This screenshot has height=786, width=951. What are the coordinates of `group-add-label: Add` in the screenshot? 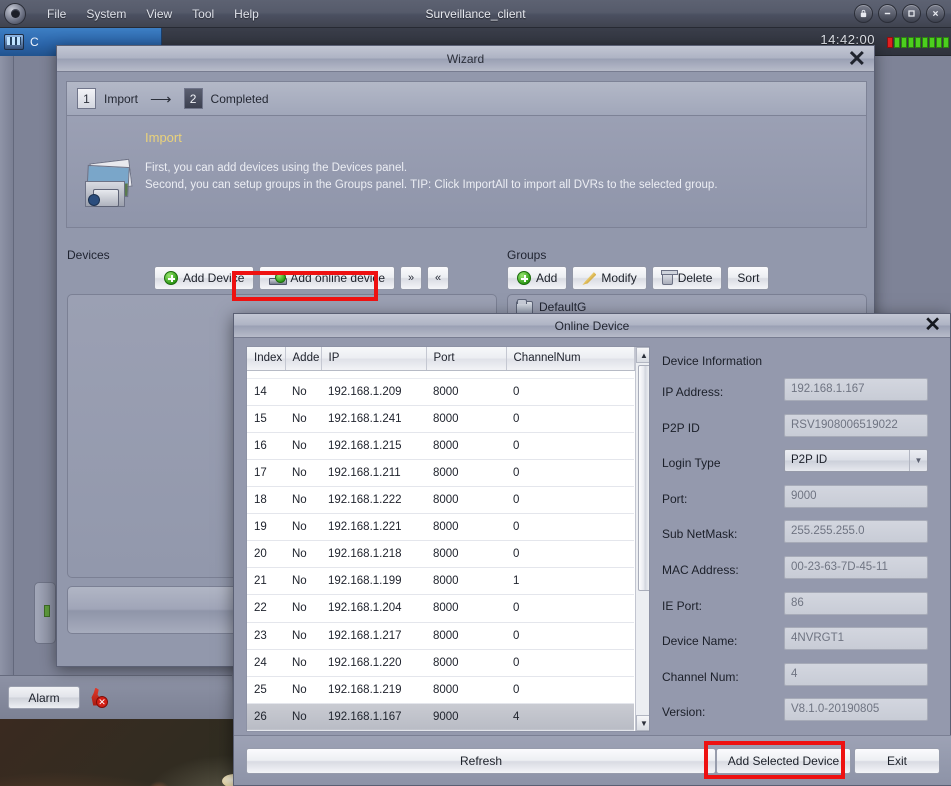 It's located at (547, 278).